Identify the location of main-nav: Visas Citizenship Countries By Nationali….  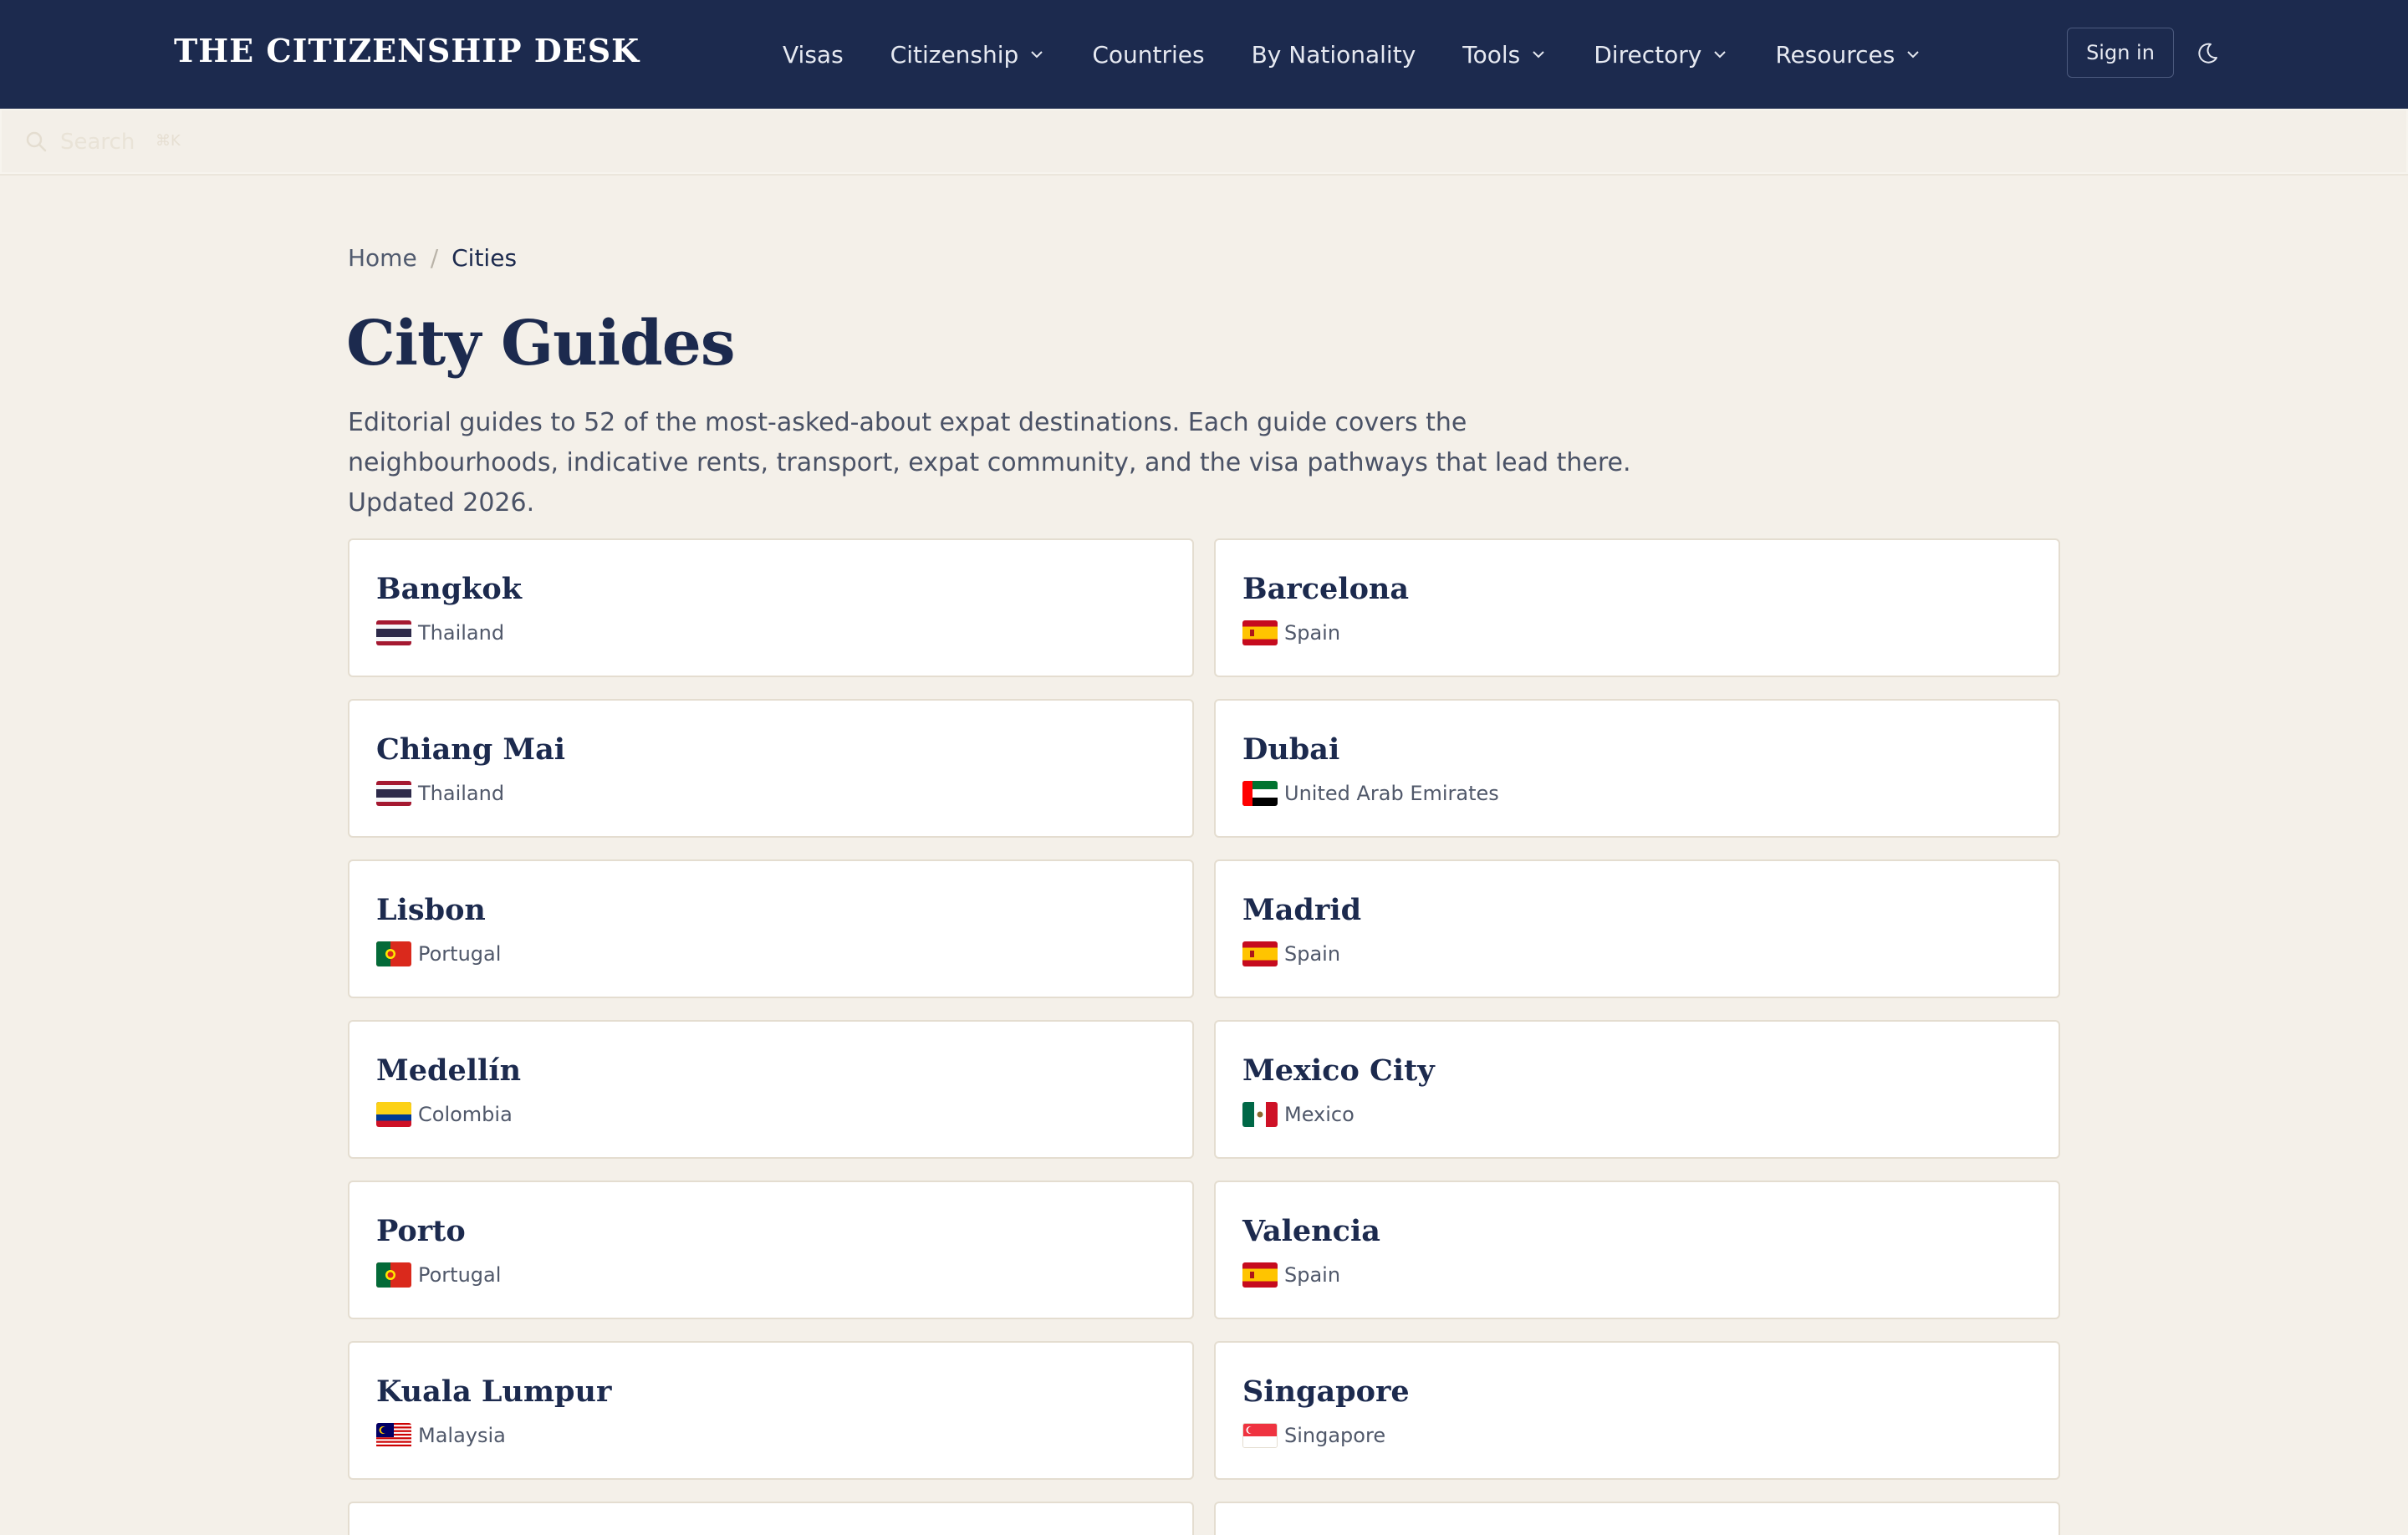
(1352, 54).